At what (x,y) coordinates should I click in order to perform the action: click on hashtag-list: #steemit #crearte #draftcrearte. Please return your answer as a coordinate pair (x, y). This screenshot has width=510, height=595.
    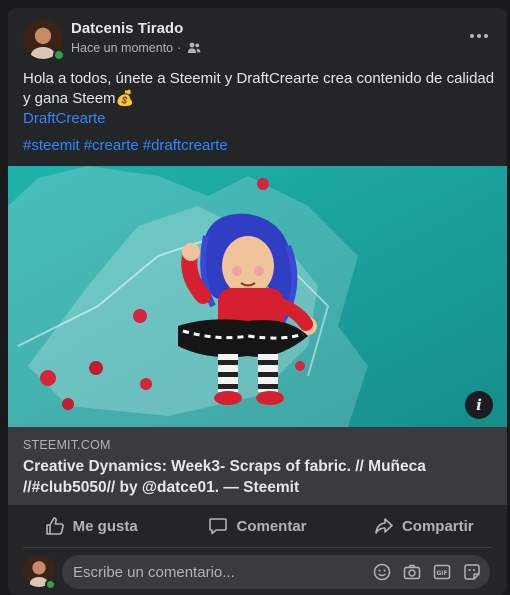
    Looking at the image, I should click on (125, 145).